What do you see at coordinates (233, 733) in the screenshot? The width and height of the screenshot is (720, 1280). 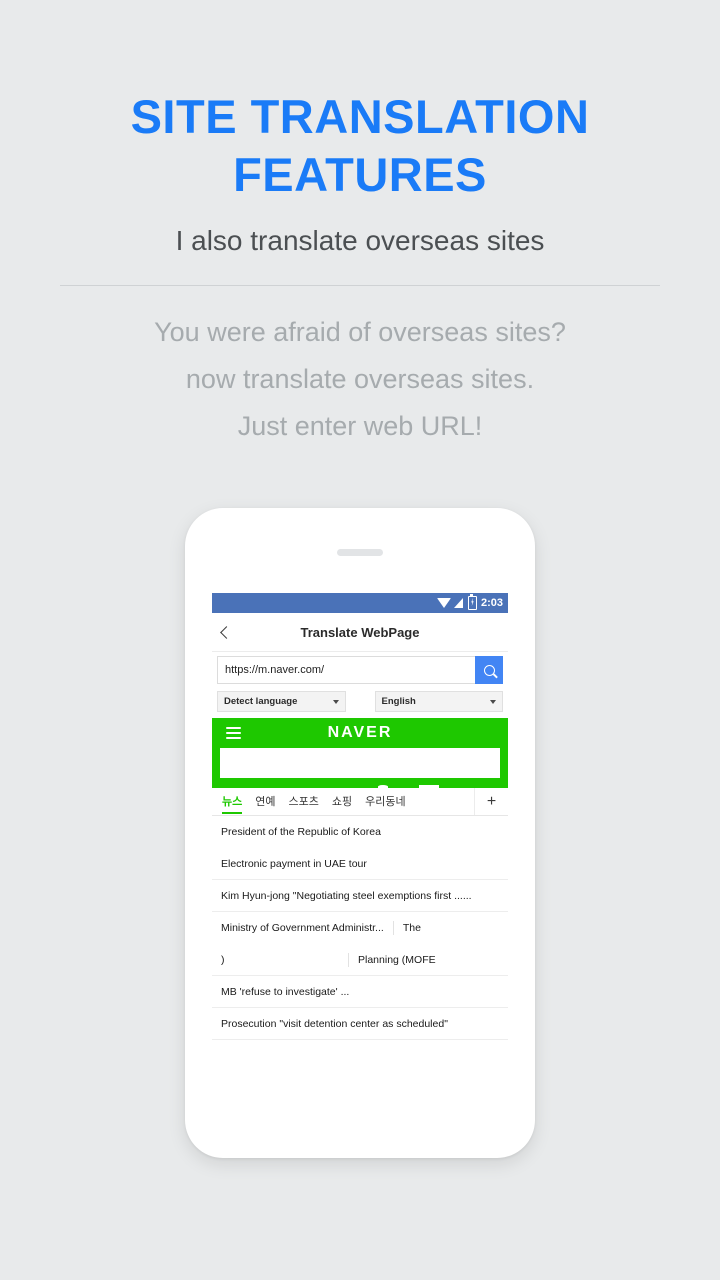 I see `hamburger-menu-icon` at bounding box center [233, 733].